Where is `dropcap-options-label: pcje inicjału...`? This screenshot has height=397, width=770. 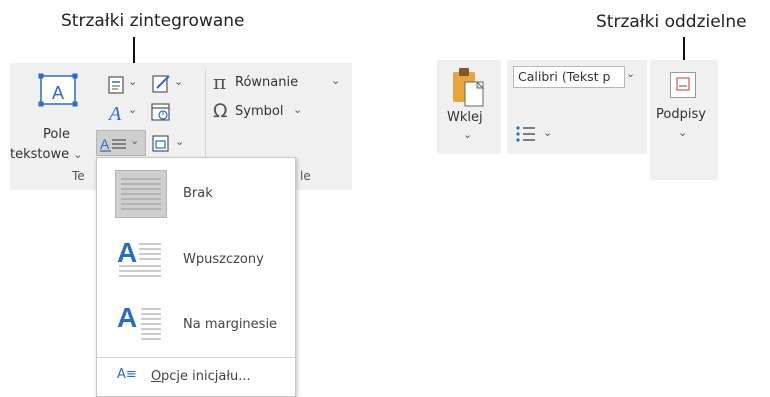
dropcap-options-label: pcje inicjału... is located at coordinates (206, 376).